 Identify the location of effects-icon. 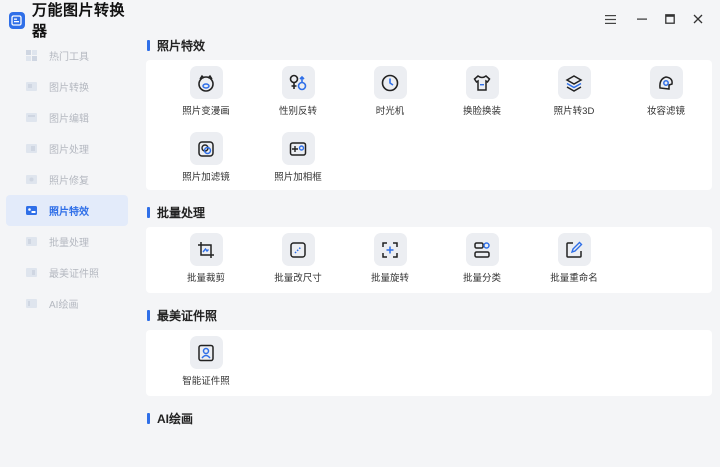
(31, 210).